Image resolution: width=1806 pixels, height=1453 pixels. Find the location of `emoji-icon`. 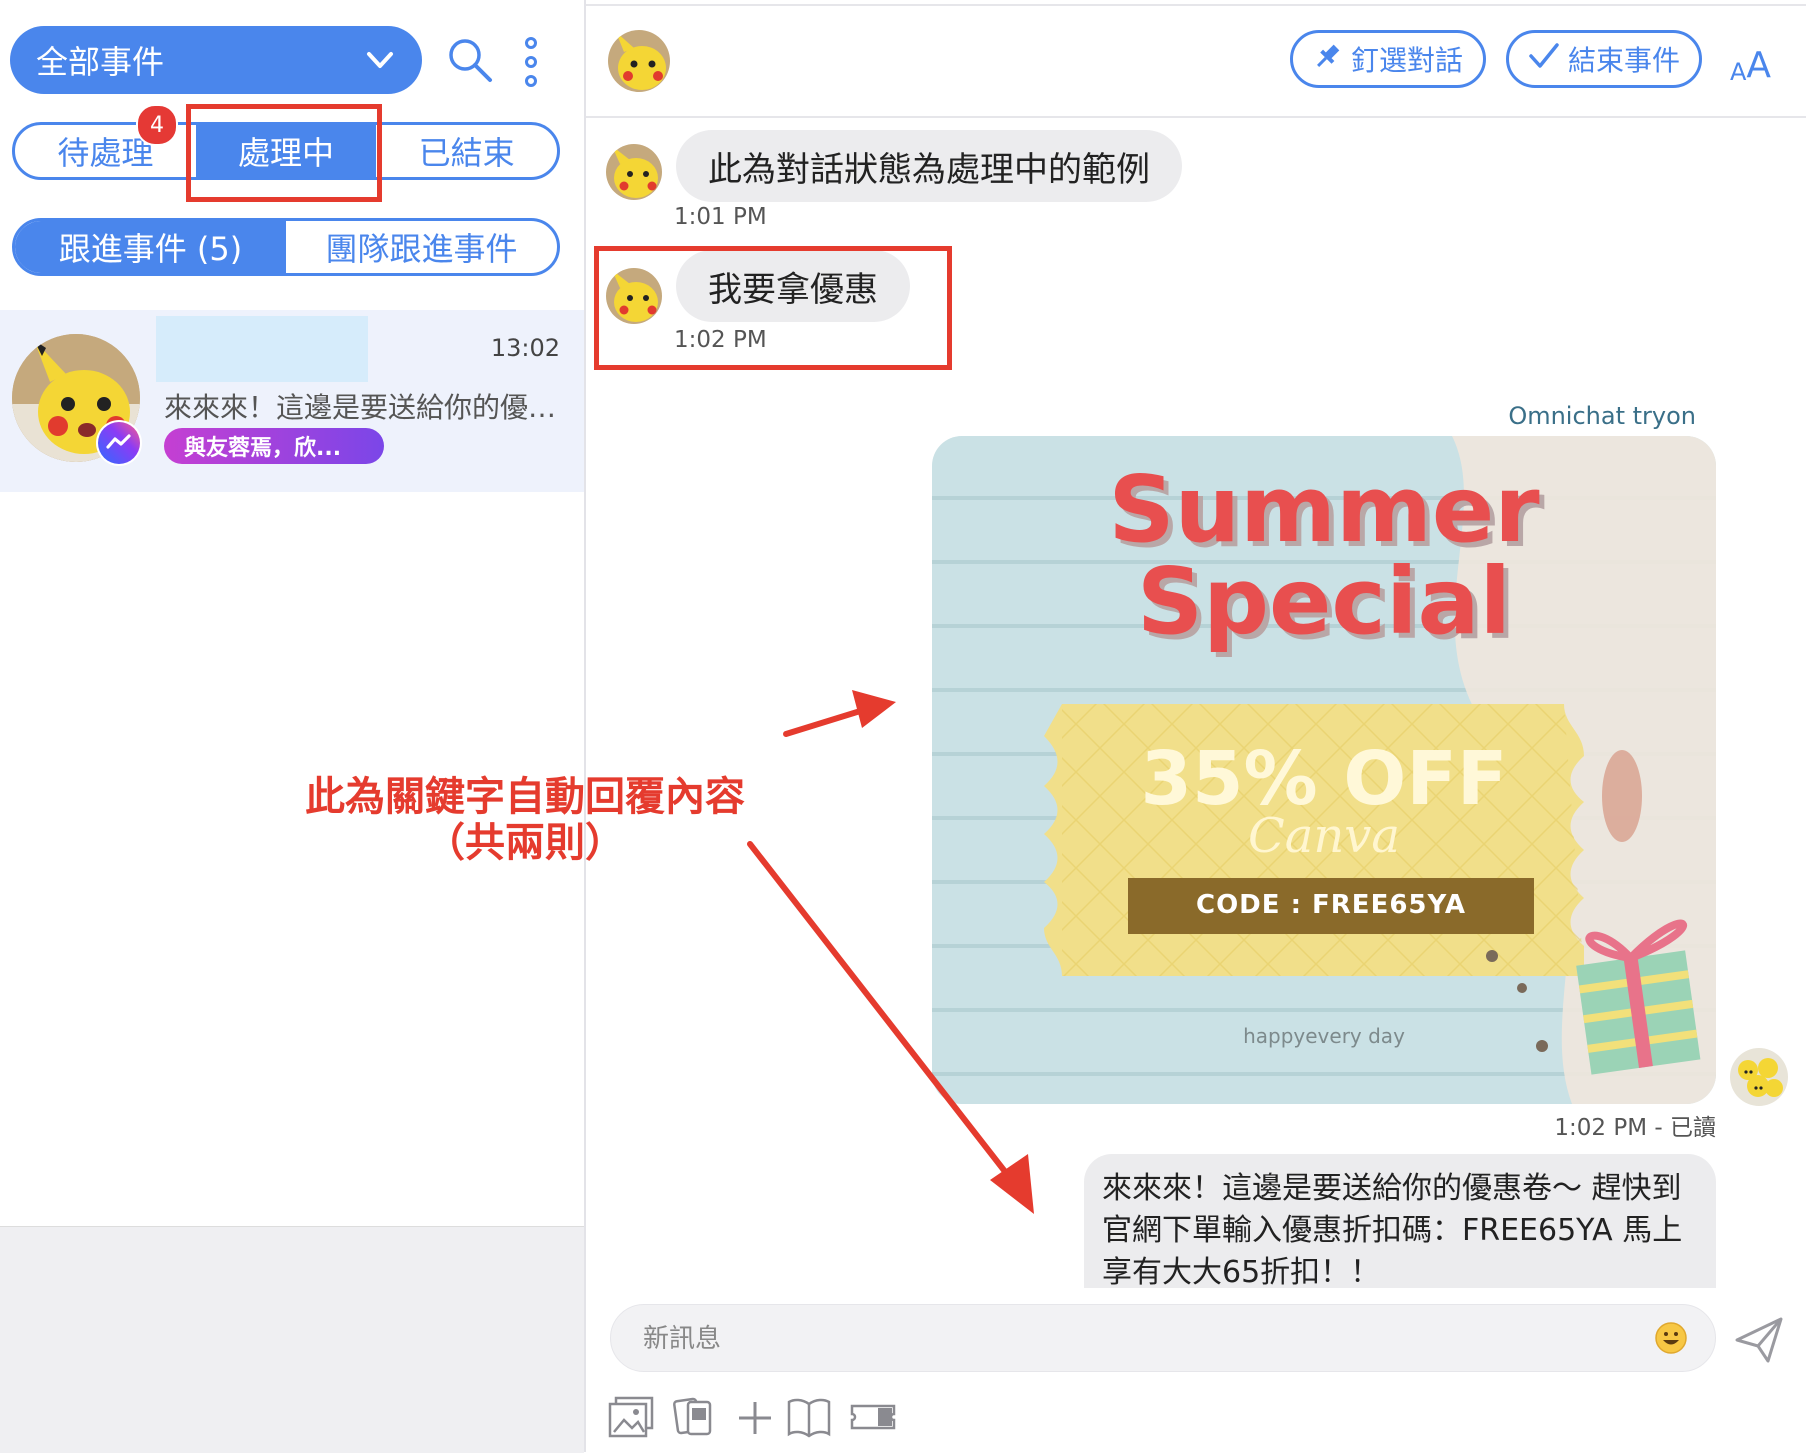

emoji-icon is located at coordinates (1671, 1338).